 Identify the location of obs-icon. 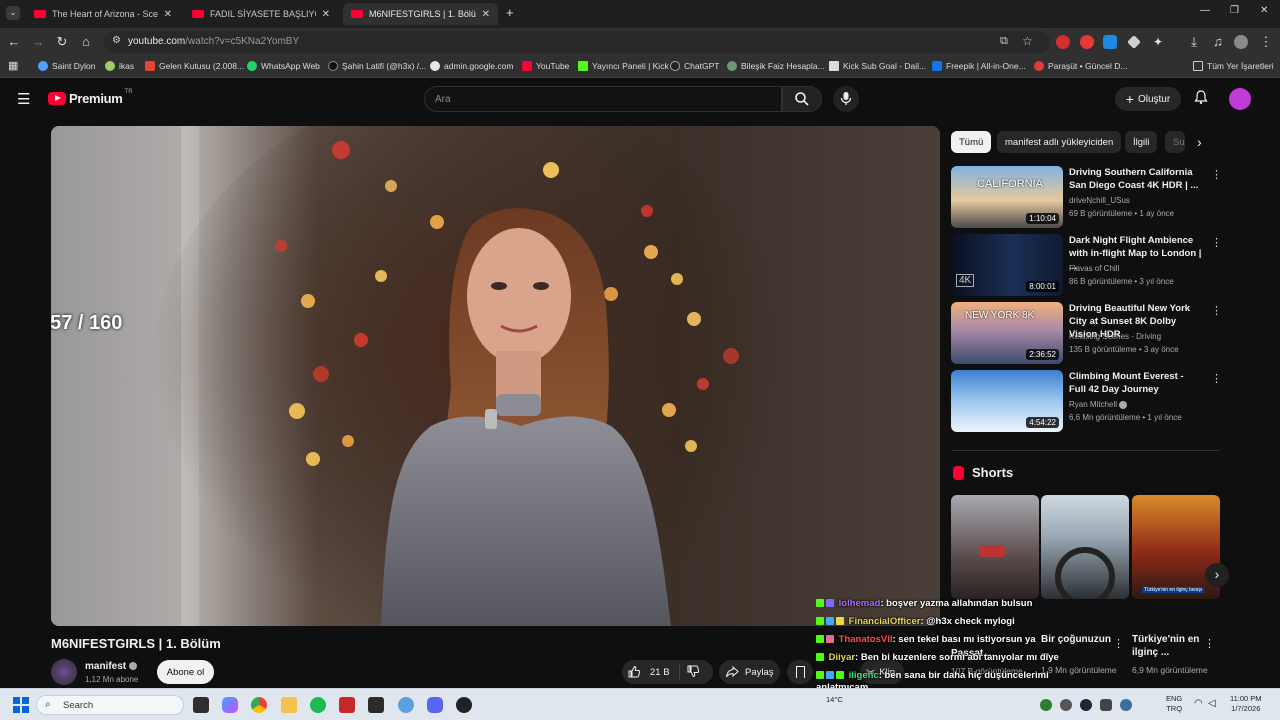
(464, 705).